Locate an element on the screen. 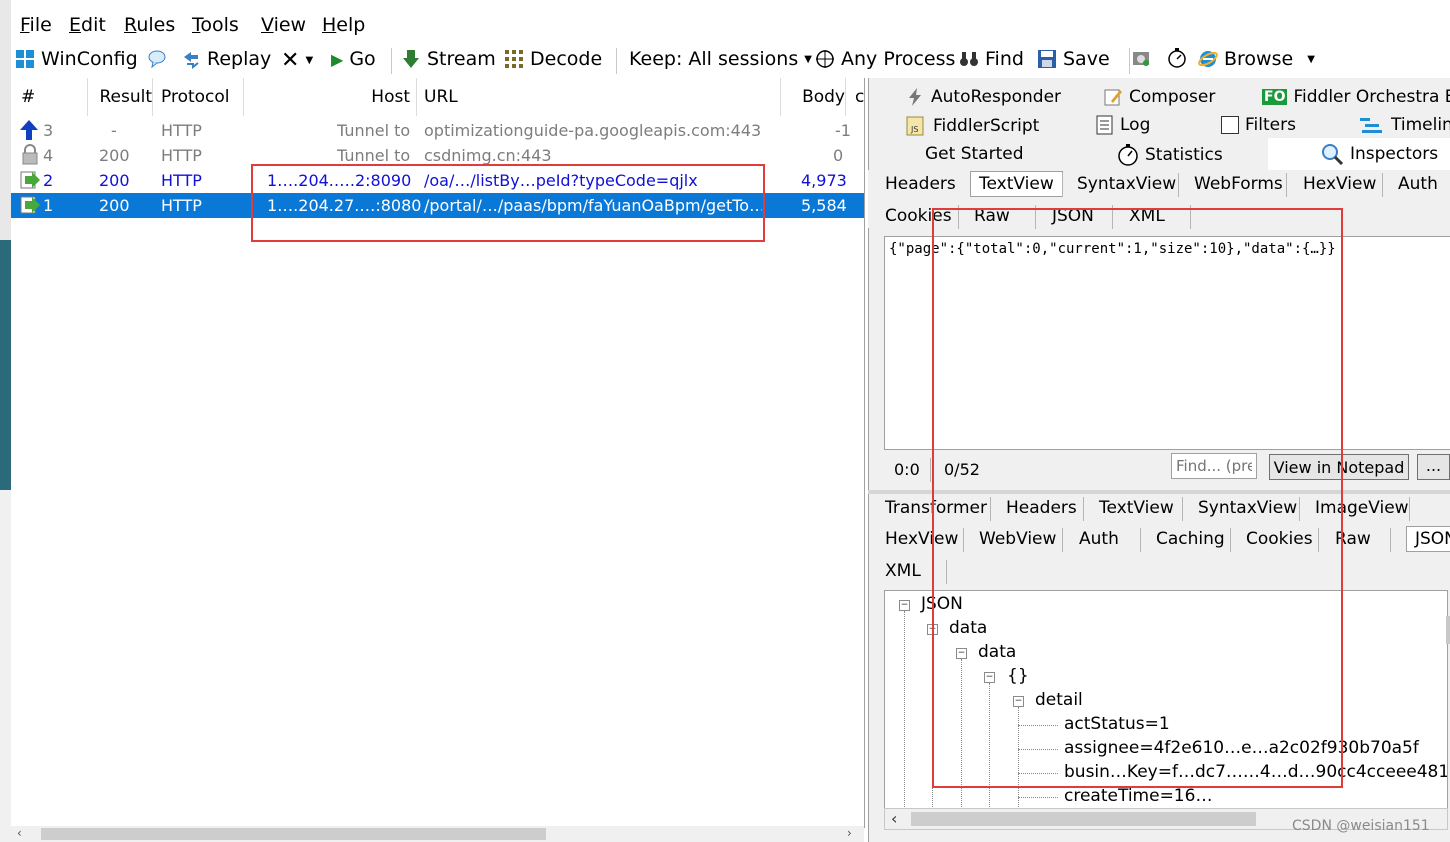 The width and height of the screenshot is (1450, 842). menu-view: View is located at coordinates (283, 25).